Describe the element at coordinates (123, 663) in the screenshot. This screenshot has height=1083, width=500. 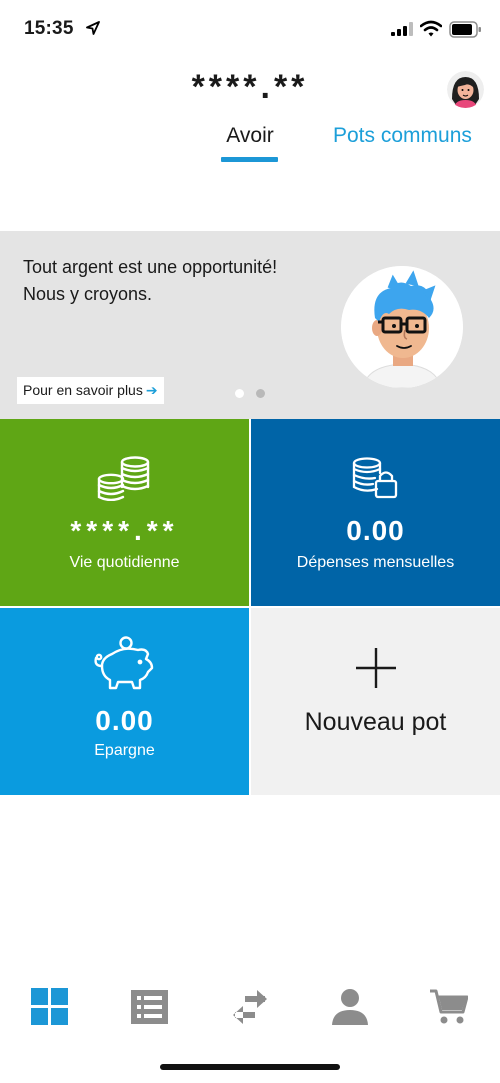
I see `piggy-bank-icon` at that location.